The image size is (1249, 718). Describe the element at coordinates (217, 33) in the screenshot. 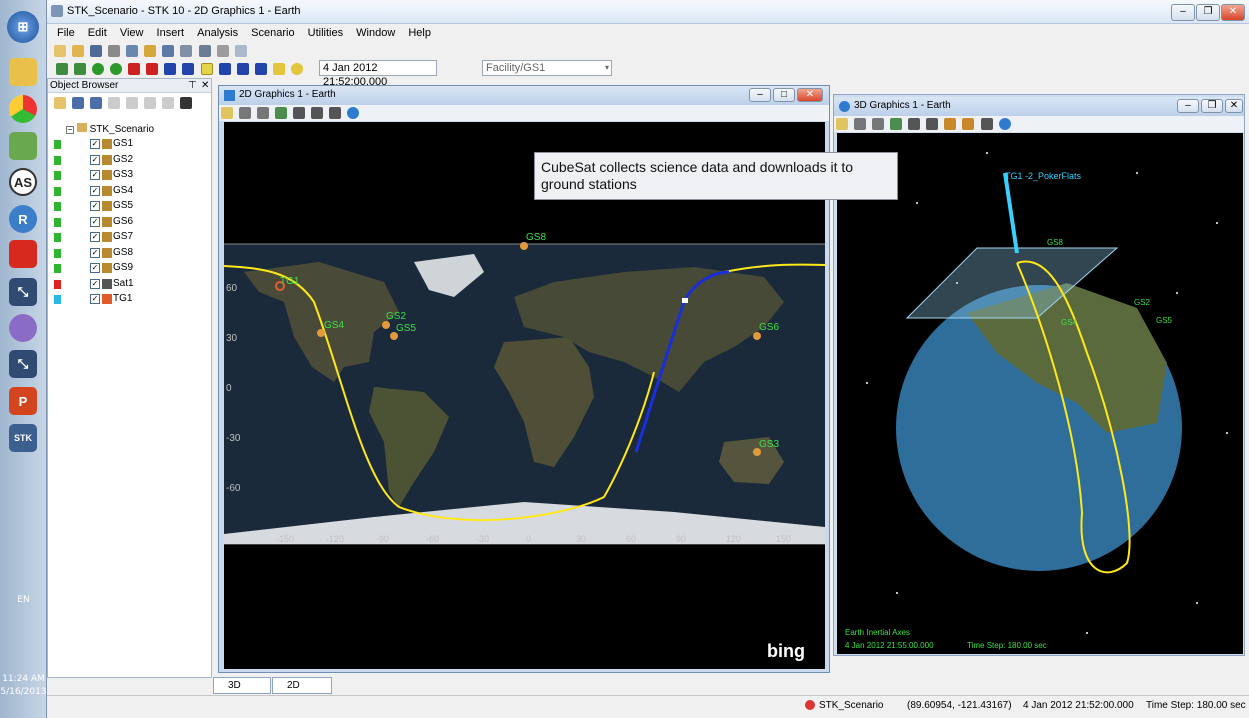

I see `menu-analysis: Analysis` at that location.